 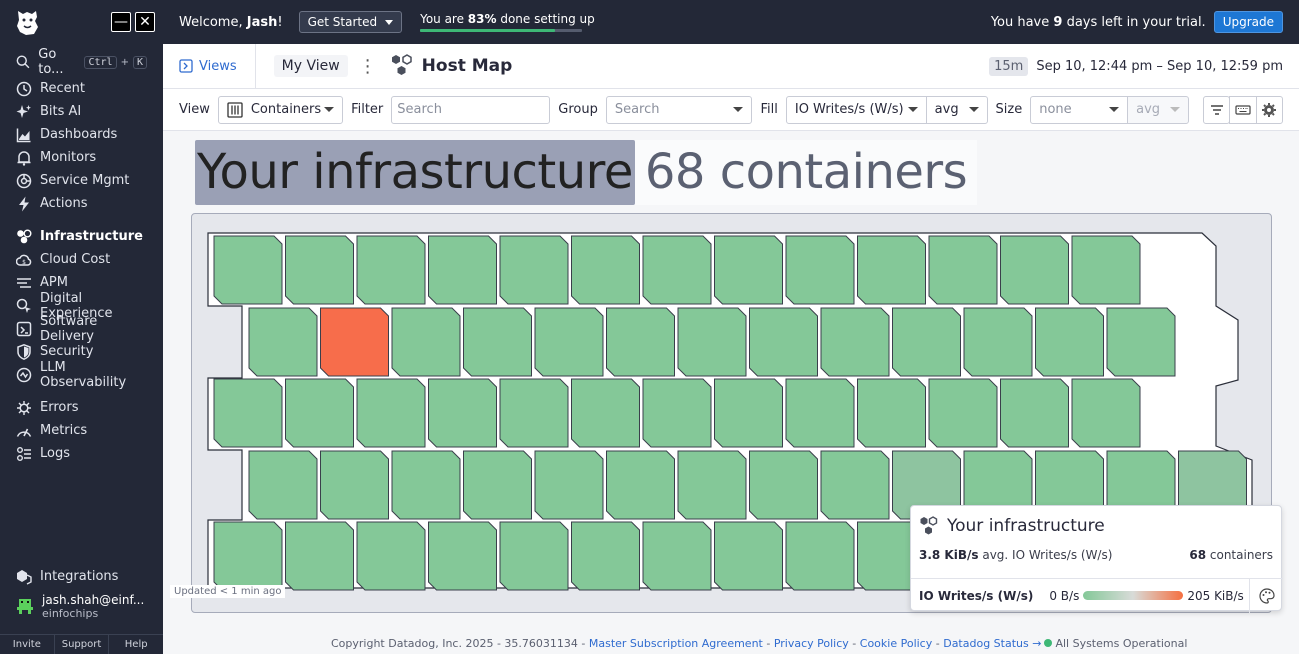 What do you see at coordinates (1269, 109) in the screenshot?
I see `settings-button` at bounding box center [1269, 109].